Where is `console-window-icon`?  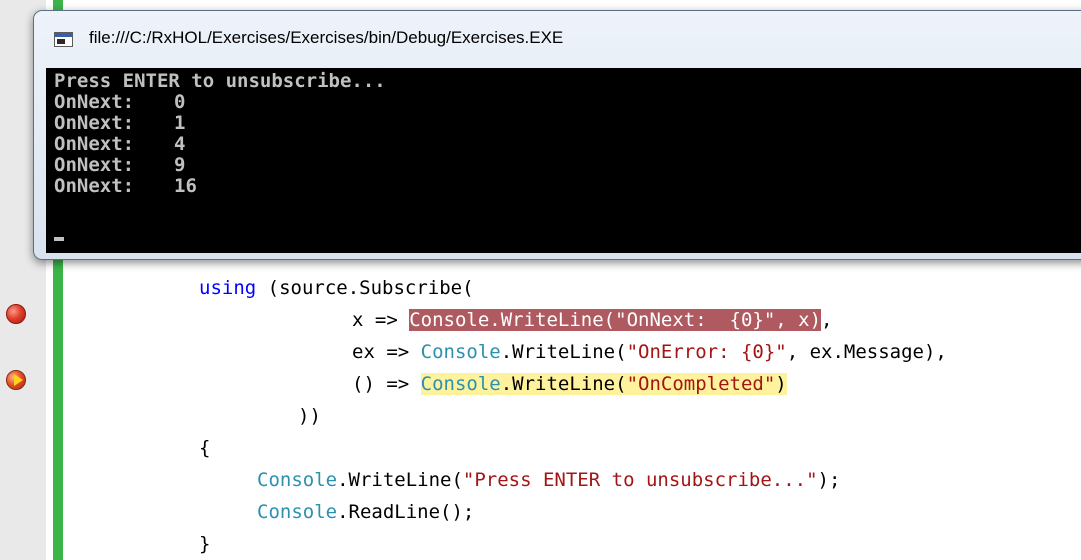 console-window-icon is located at coordinates (63, 39).